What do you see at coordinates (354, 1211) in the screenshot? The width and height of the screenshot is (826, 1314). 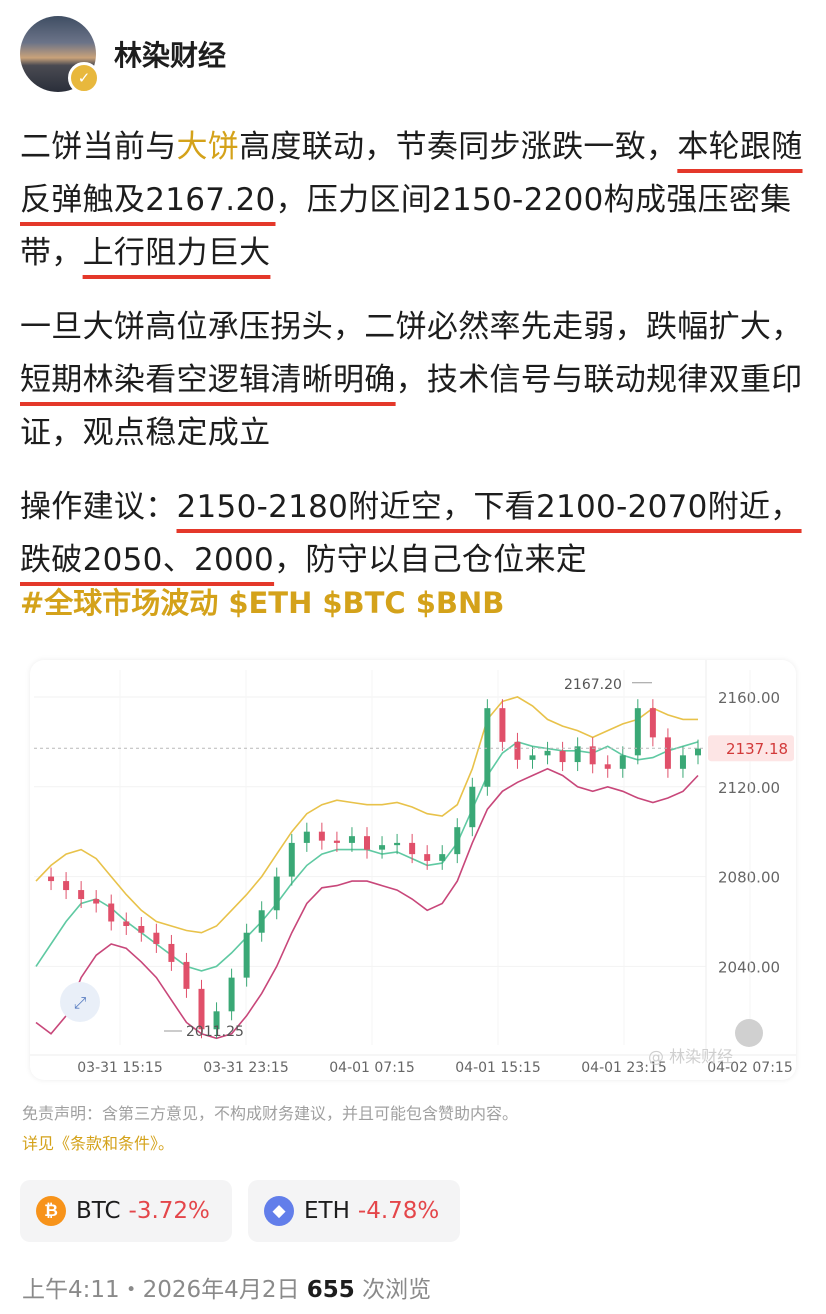 I see `coin-chip-eth: ◆ ETH -4.78%` at bounding box center [354, 1211].